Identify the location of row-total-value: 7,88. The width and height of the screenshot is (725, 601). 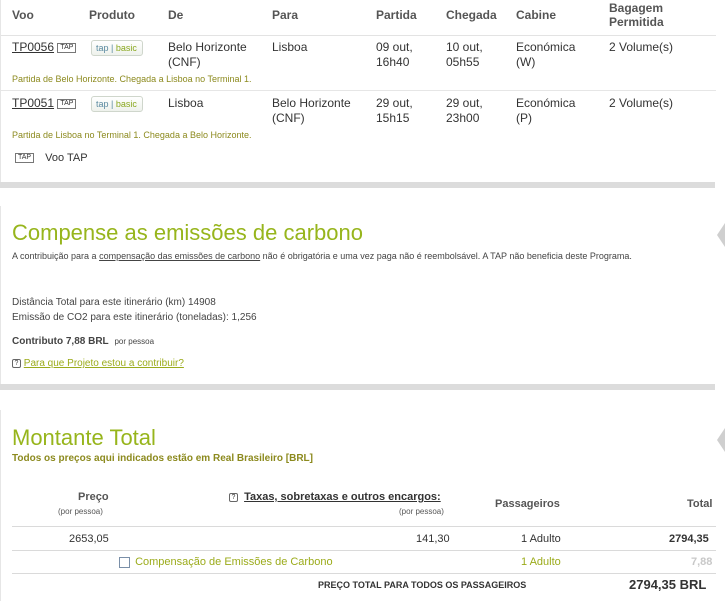
(702, 562).